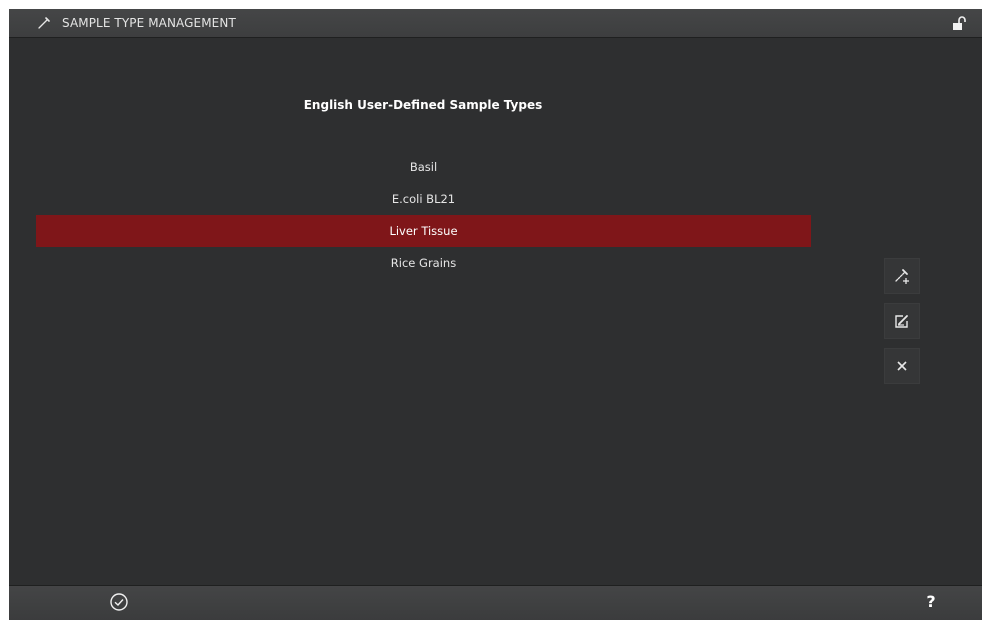 This screenshot has width=982, height=620. Describe the element at coordinates (423, 199) in the screenshot. I see `list-item: E.coli BL21` at that location.